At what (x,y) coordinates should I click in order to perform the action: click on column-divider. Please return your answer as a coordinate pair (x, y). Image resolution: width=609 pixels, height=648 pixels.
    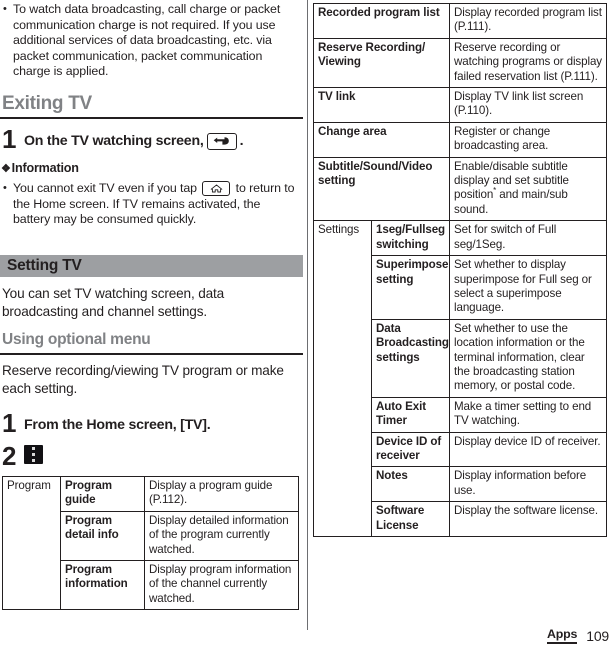
    Looking at the image, I should click on (307, 315).